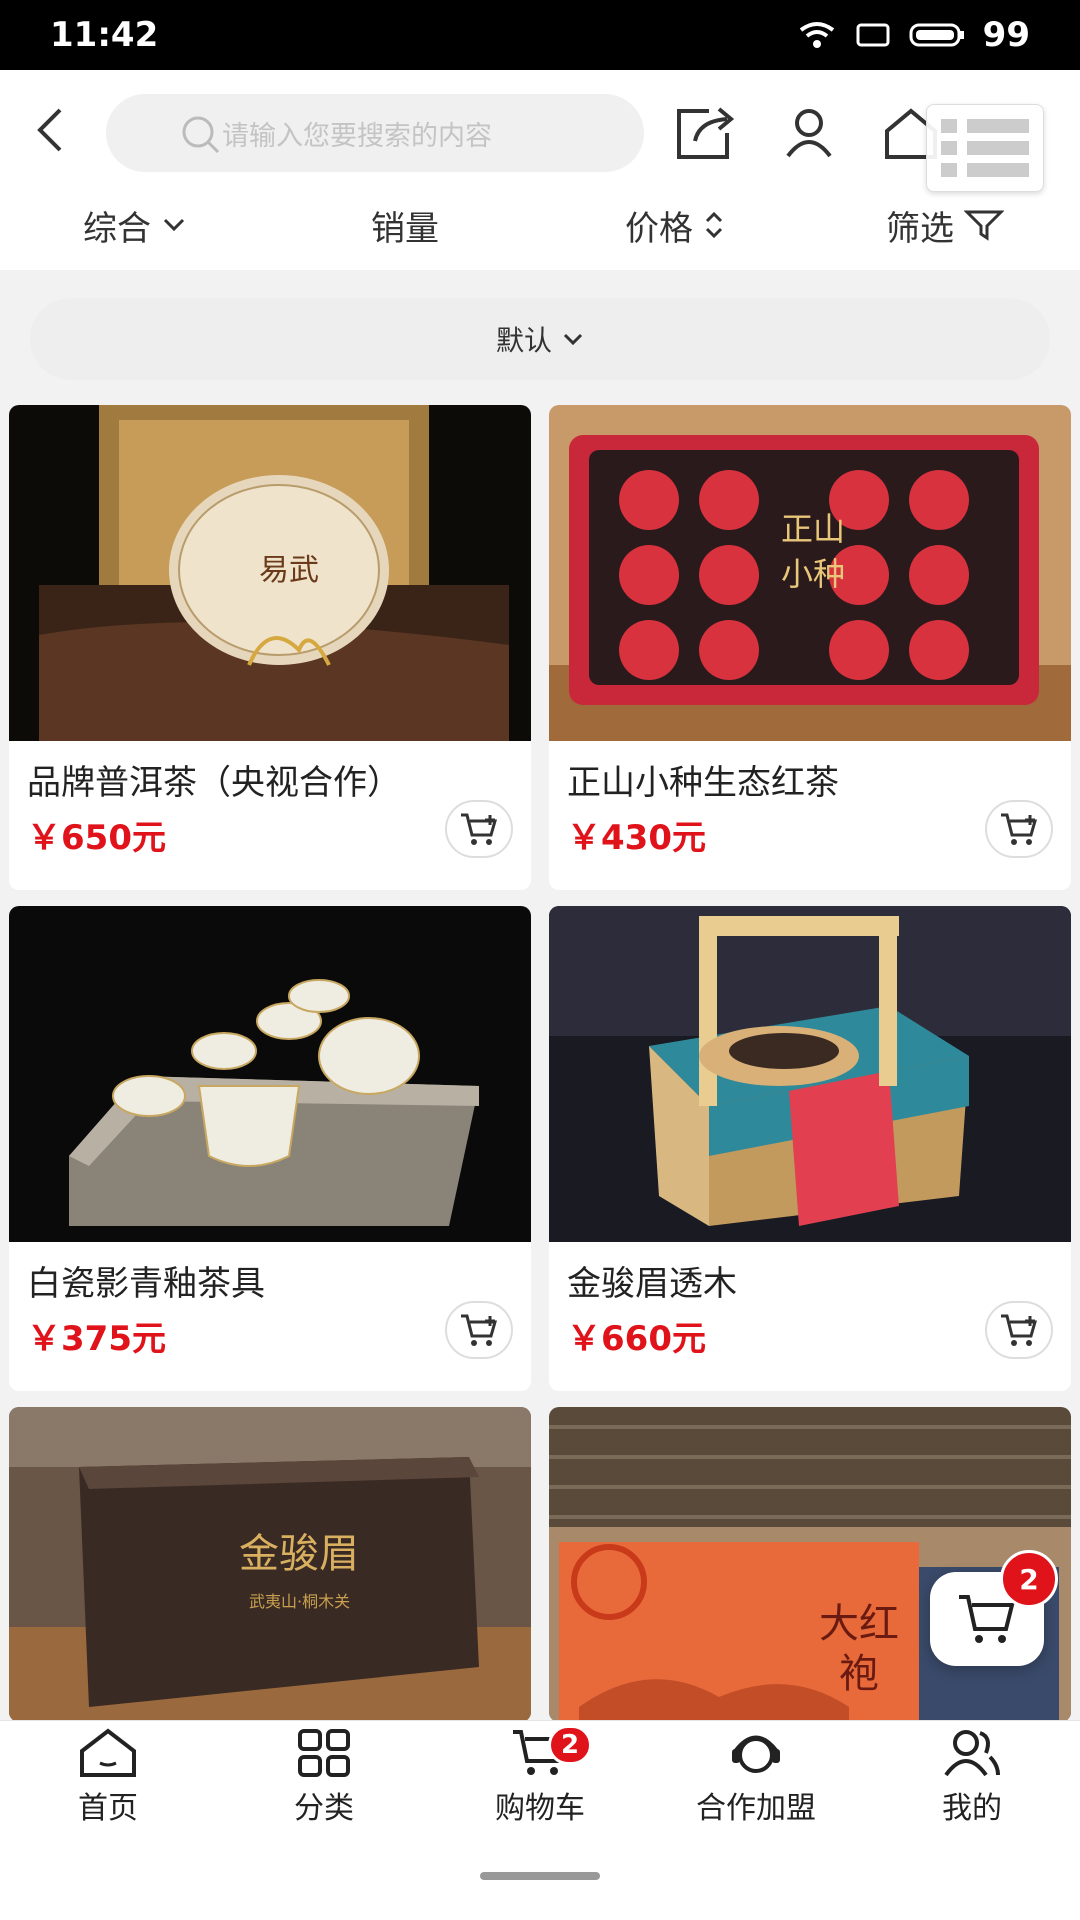  What do you see at coordinates (1029, 1579) in the screenshot?
I see `floating-cart-badge: 2` at bounding box center [1029, 1579].